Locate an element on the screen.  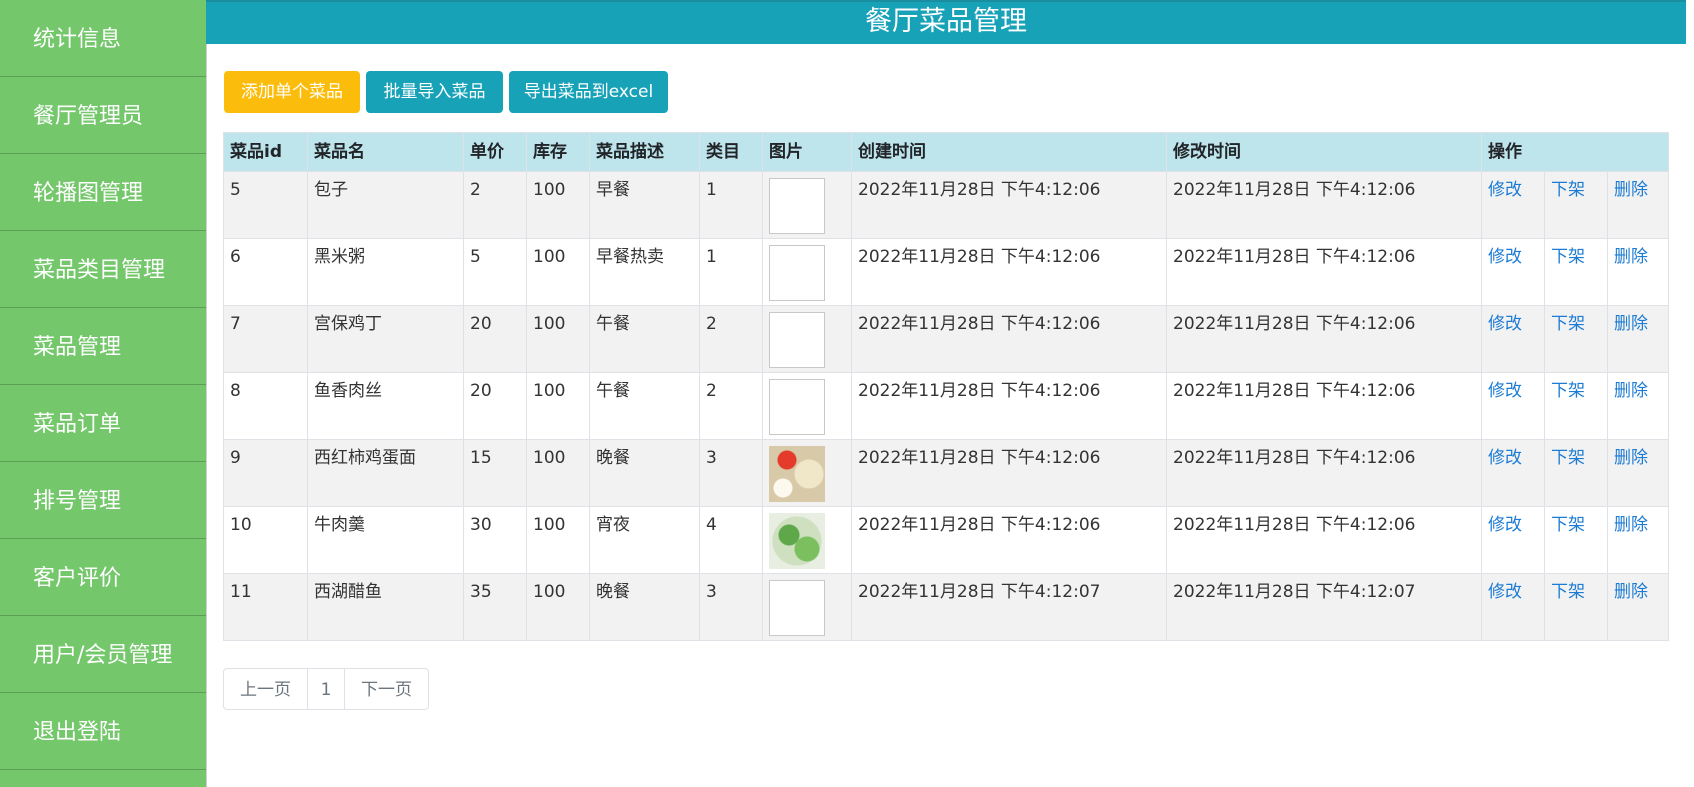
cell-name: 西红柿鸡蛋面 is located at coordinates (385, 473).